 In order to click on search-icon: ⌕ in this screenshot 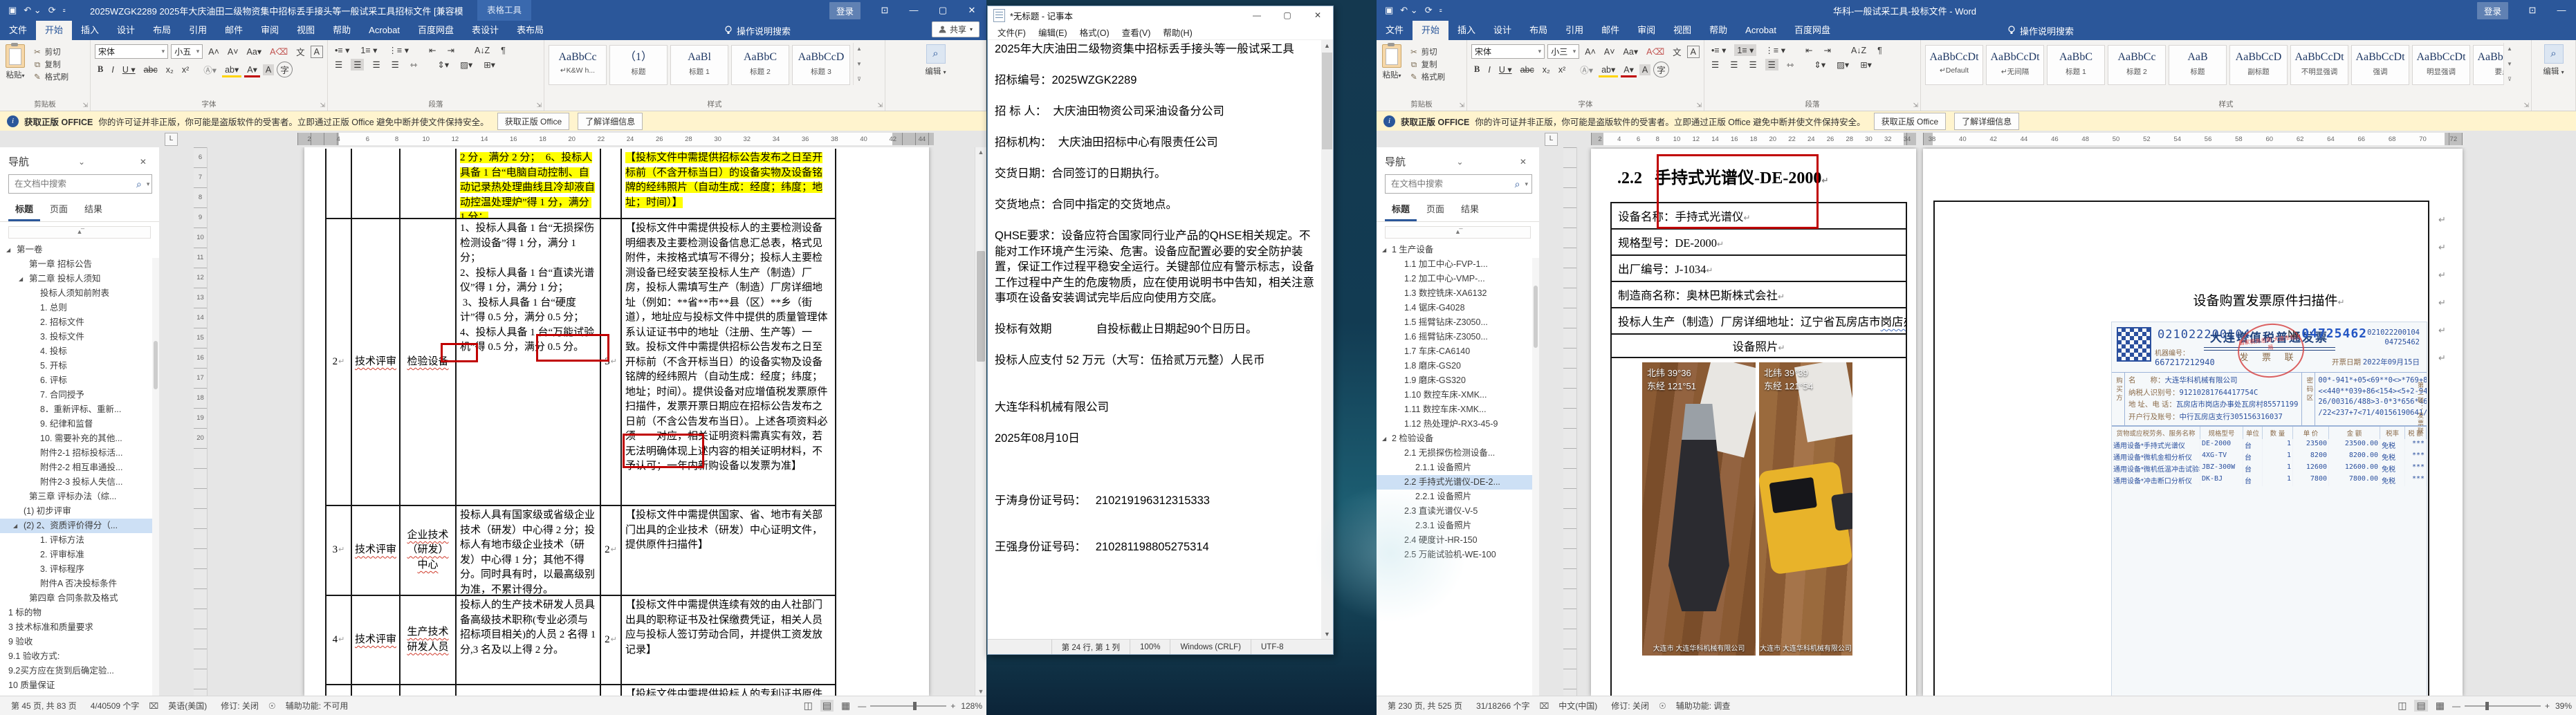, I will do `click(139, 184)`.